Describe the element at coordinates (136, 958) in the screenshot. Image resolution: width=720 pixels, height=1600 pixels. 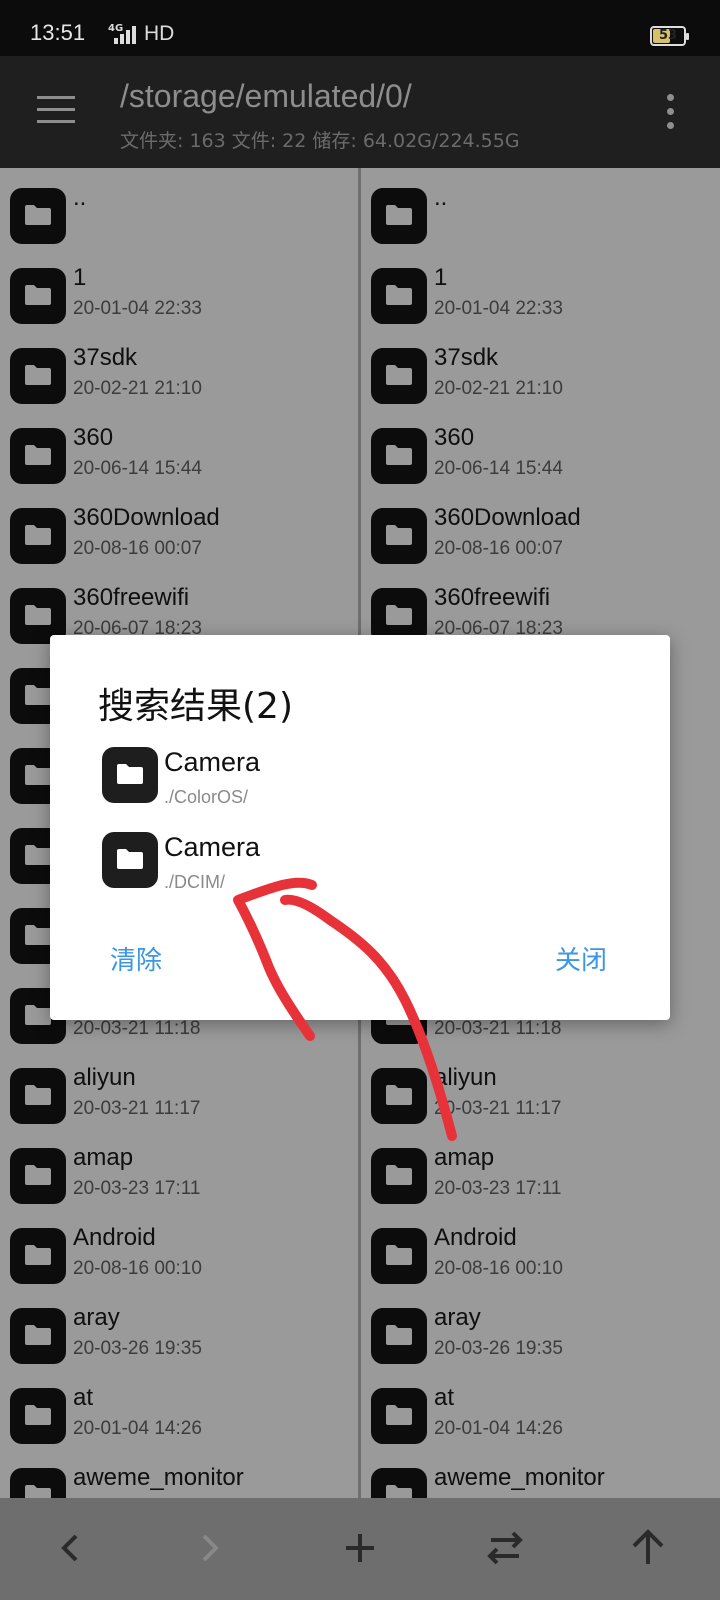
I see `clear-button: 清除` at that location.